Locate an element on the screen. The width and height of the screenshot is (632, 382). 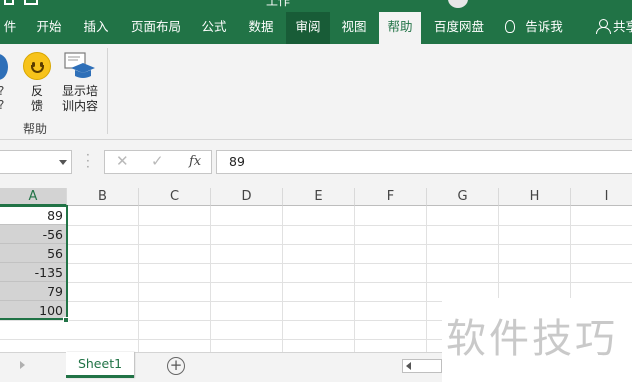
chevron-down-icon is located at coordinates (63, 162).